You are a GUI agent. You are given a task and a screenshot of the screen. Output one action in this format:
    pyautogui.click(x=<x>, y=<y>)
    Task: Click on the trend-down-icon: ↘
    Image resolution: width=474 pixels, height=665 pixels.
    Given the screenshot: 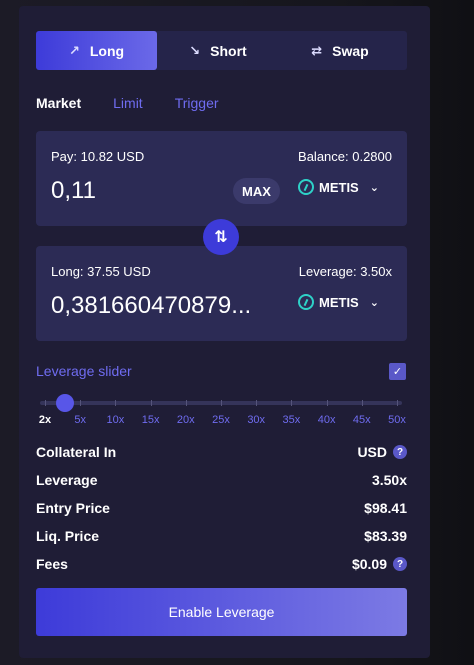 What is the action you would take?
    pyautogui.click(x=195, y=50)
    